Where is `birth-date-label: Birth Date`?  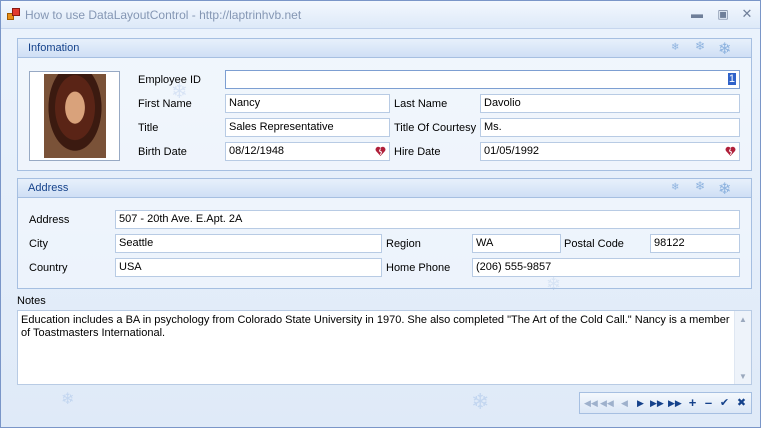 birth-date-label: Birth Date is located at coordinates (162, 152).